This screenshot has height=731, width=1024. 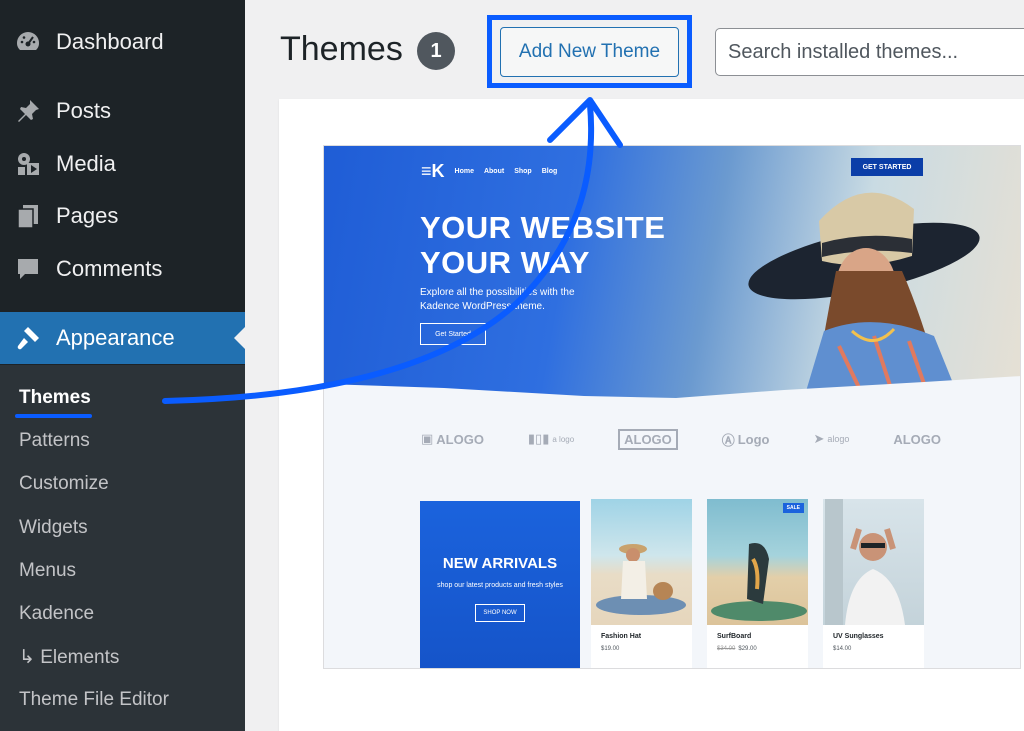 I want to click on menu-item-dashboard: Dashboard, so click(x=122, y=42).